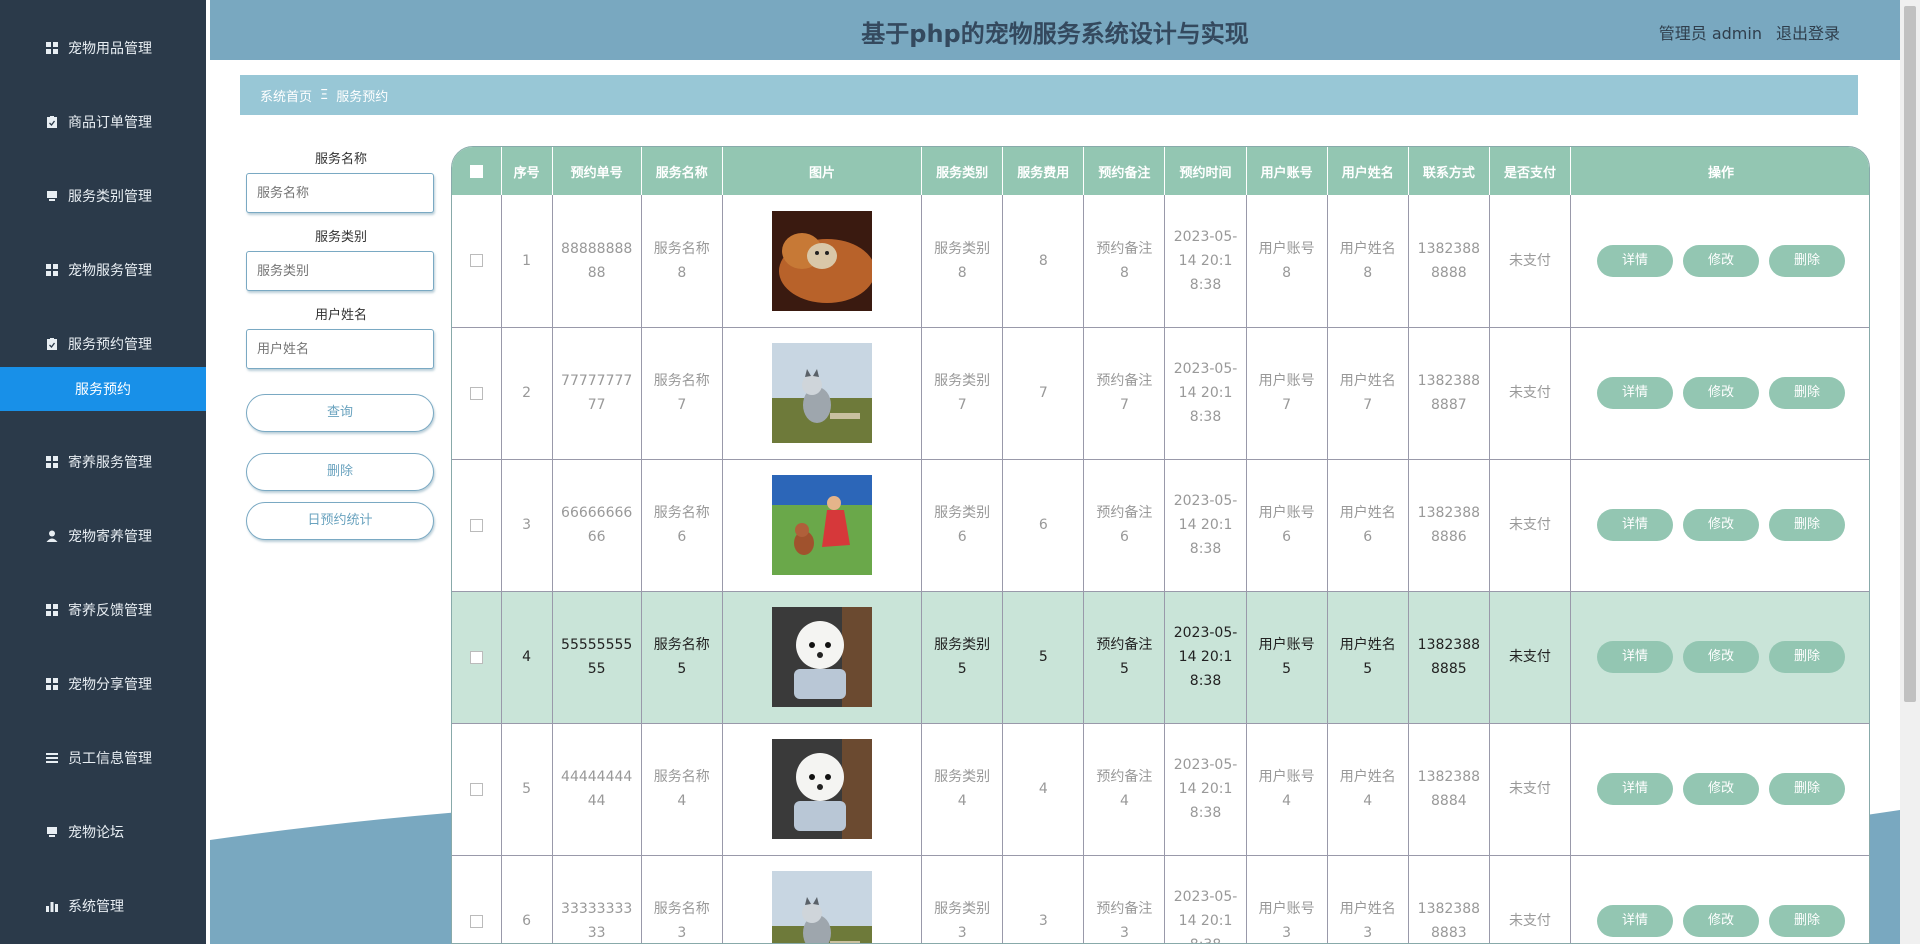  I want to click on sidebar-item-staff-info: 员工信息管理, so click(103, 758).